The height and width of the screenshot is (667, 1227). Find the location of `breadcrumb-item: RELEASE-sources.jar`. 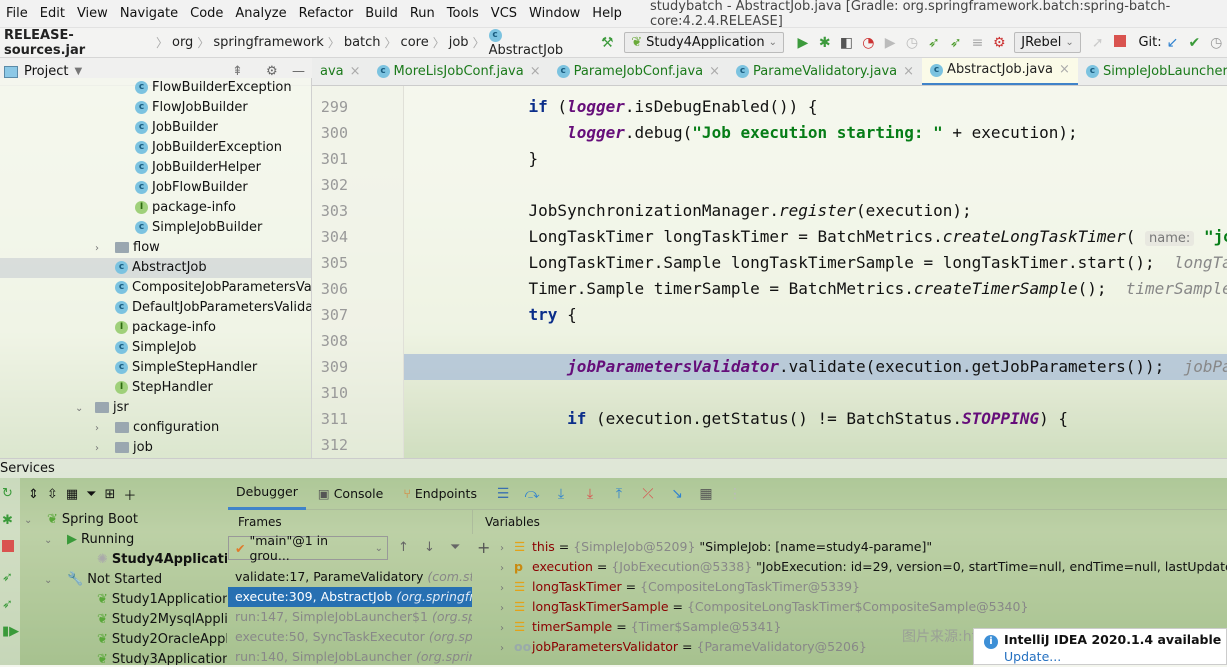

breadcrumb-item: RELEASE-sources.jar is located at coordinates (78, 43).